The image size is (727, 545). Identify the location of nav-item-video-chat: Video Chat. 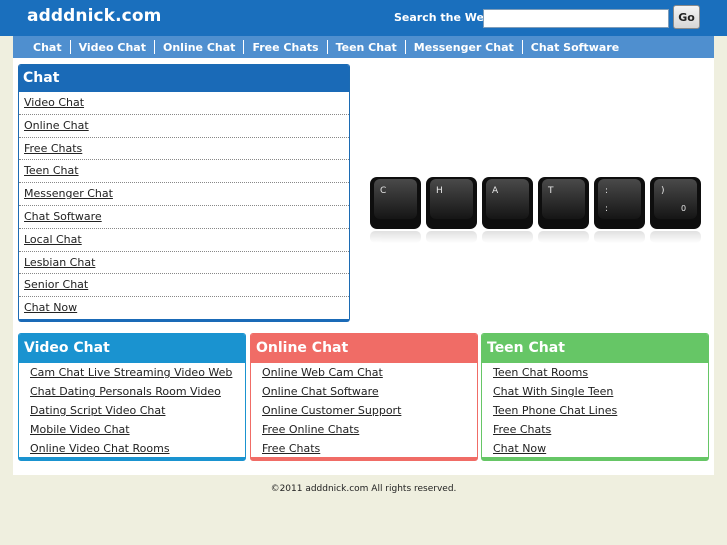
(112, 47).